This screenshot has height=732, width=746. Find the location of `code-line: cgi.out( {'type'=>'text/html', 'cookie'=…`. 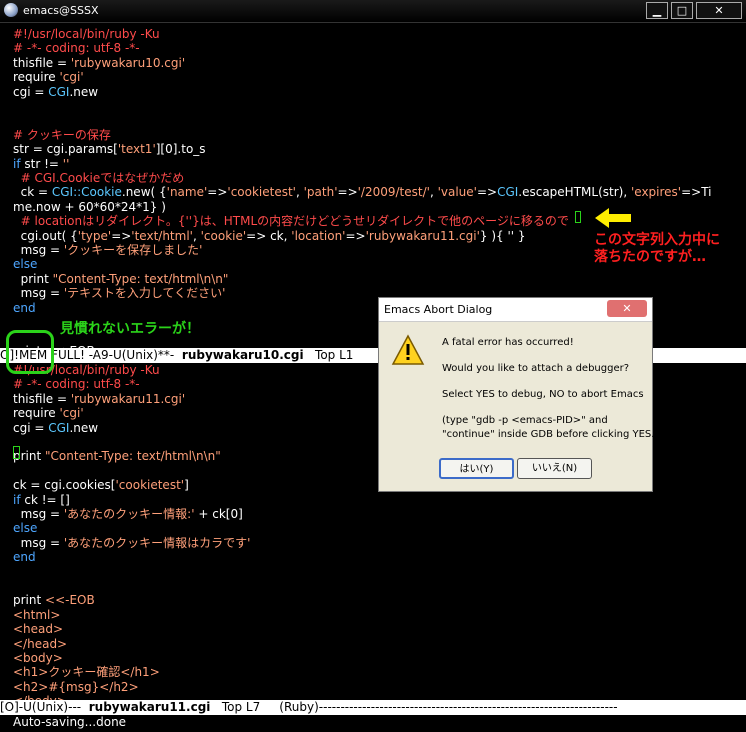

code-line: cgi.out( {'type'=>'text/html', 'cookie'=… is located at coordinates (269, 236).